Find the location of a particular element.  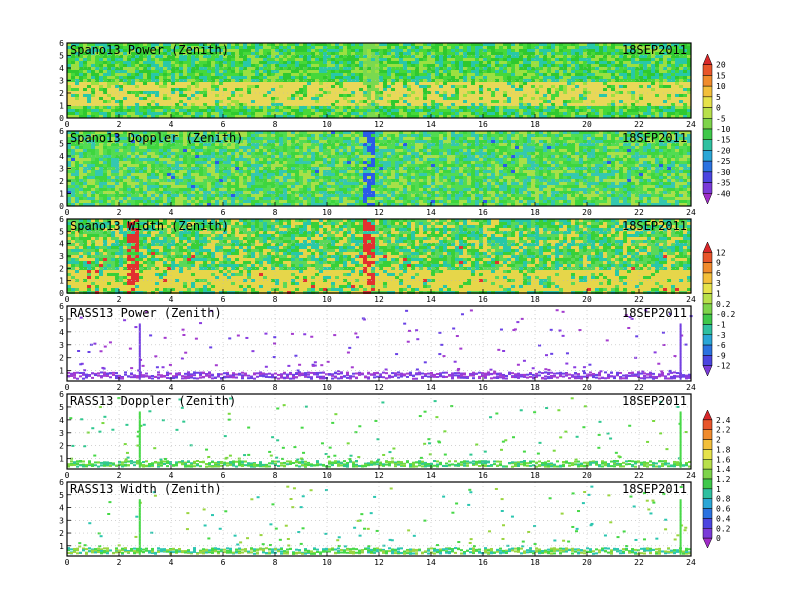

colorbar-label: 0.4 is located at coordinates (723, 518).